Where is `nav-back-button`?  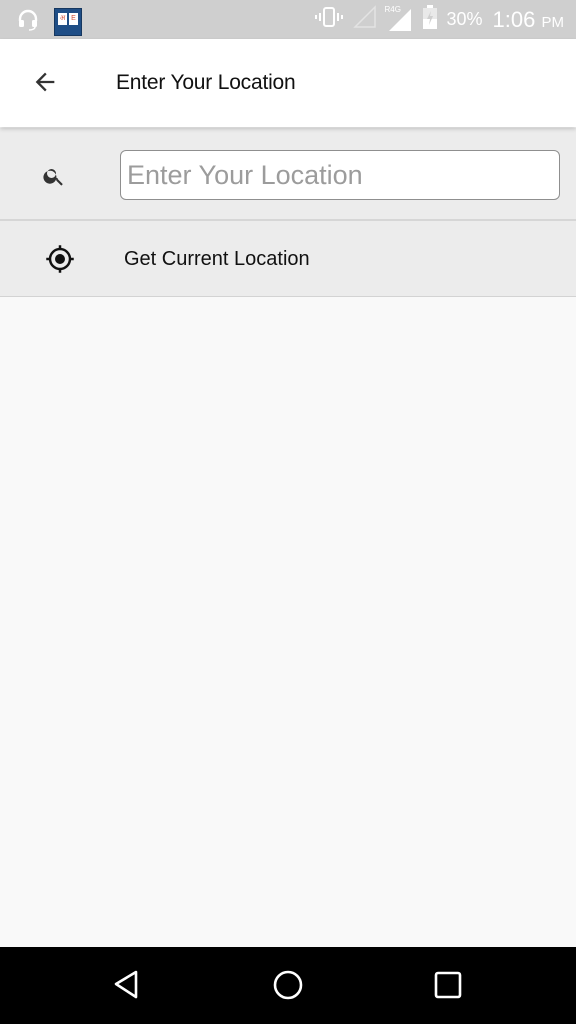
nav-back-button is located at coordinates (128, 987).